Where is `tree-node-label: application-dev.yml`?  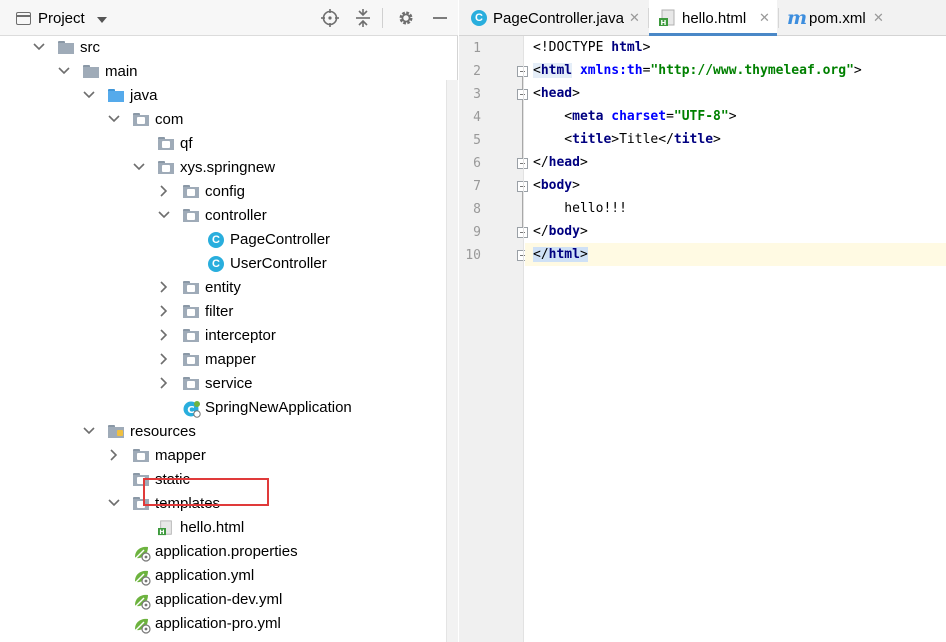
tree-node-label: application-dev.yml is located at coordinates (219, 599).